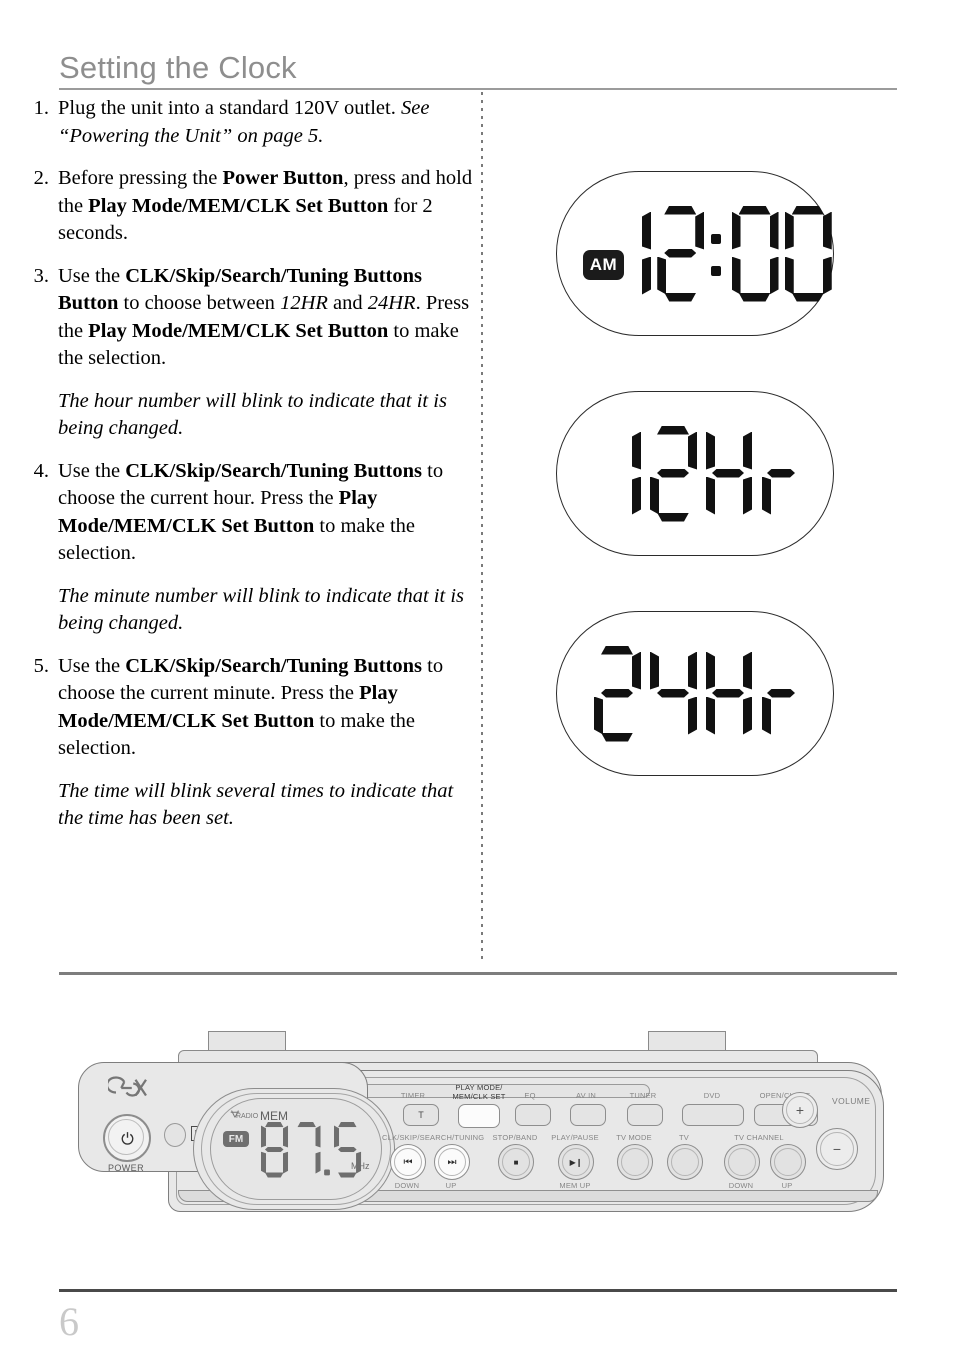 This screenshot has height=1350, width=954. I want to click on timer-label: TIMER, so click(413, 1095).